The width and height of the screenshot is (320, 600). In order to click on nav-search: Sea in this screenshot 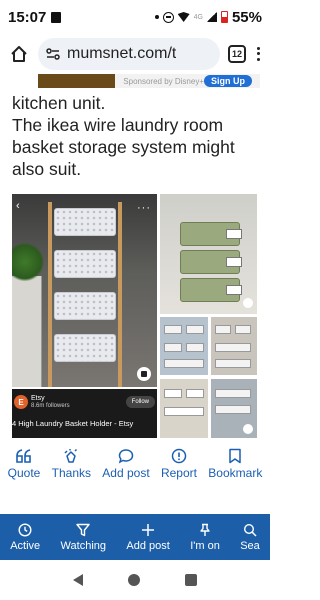, I will do `click(250, 537)`.